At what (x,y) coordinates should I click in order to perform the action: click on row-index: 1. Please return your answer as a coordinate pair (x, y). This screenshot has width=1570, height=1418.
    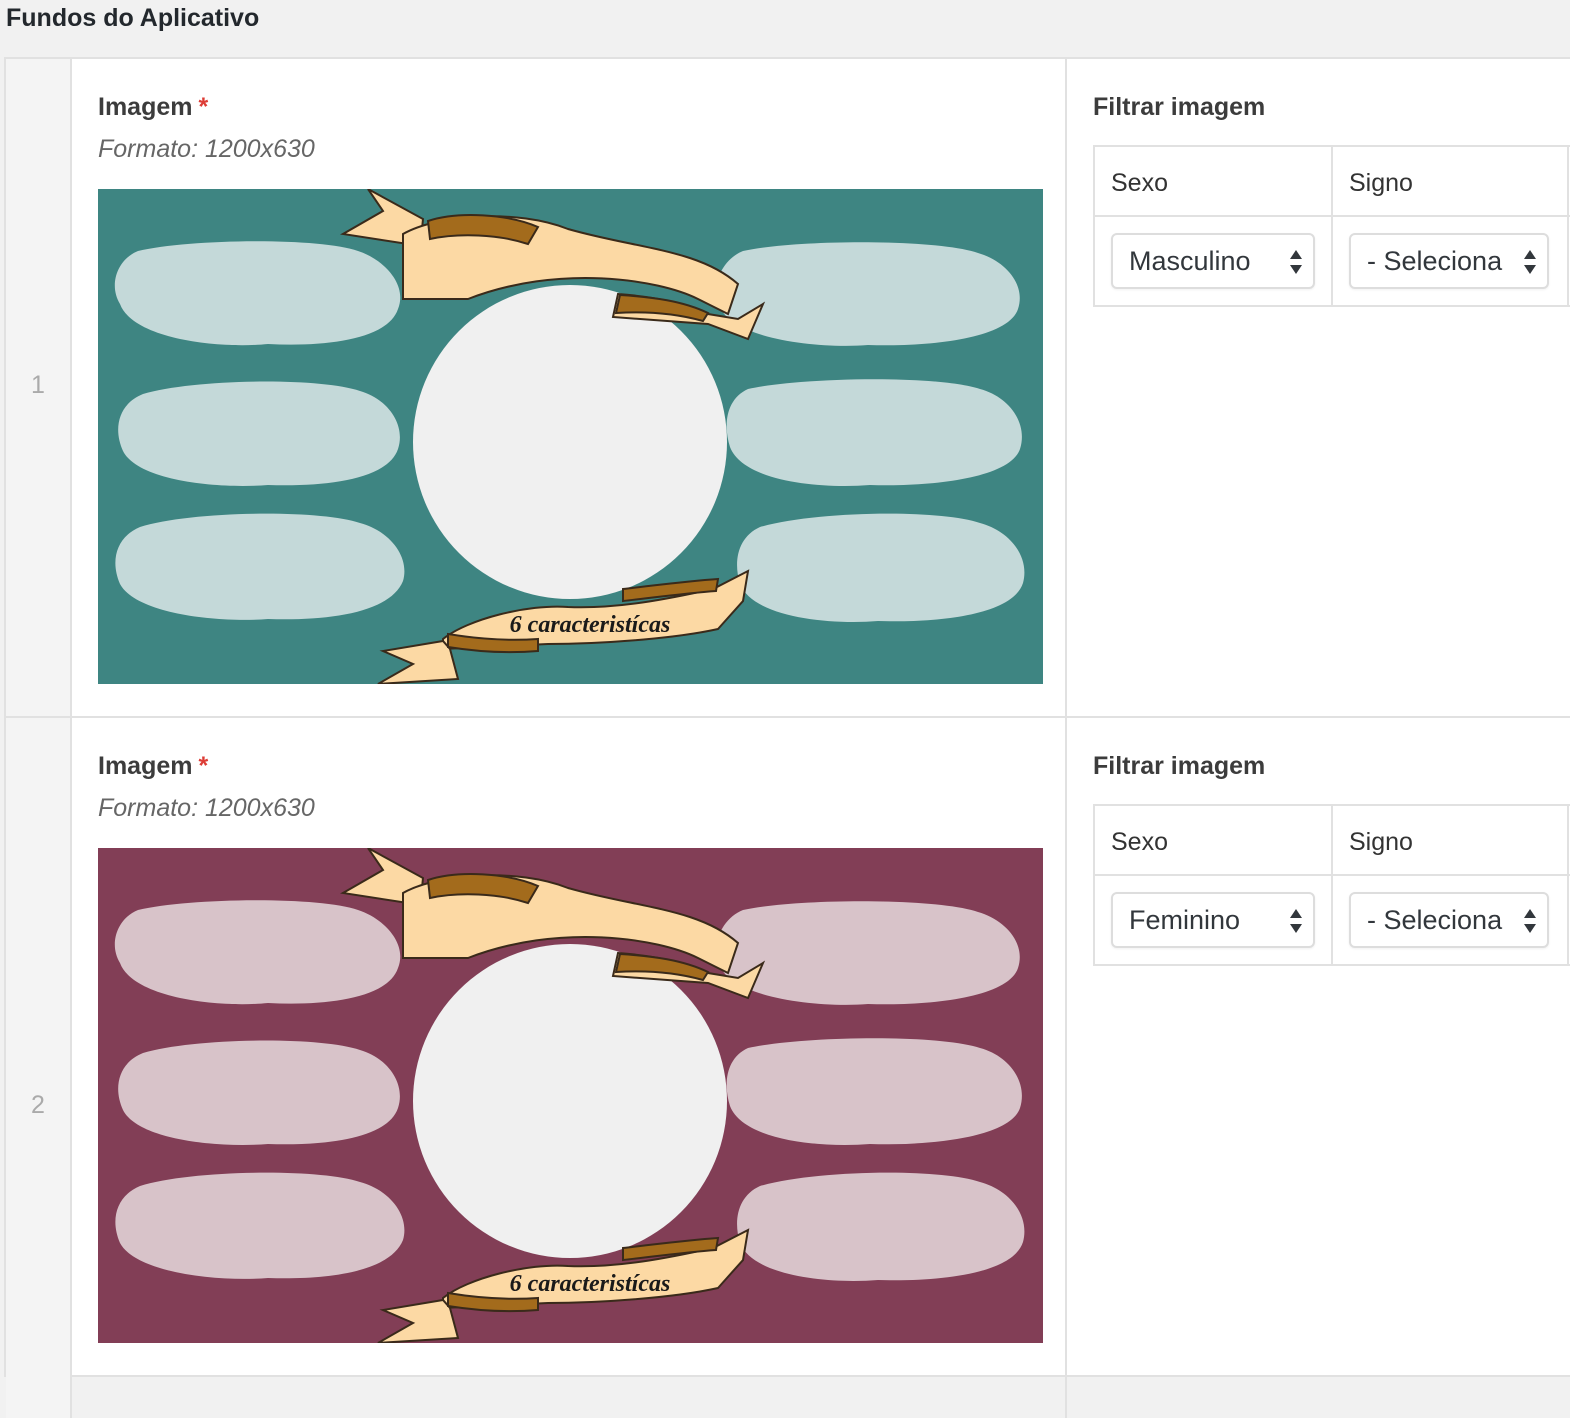
    Looking at the image, I should click on (38, 385).